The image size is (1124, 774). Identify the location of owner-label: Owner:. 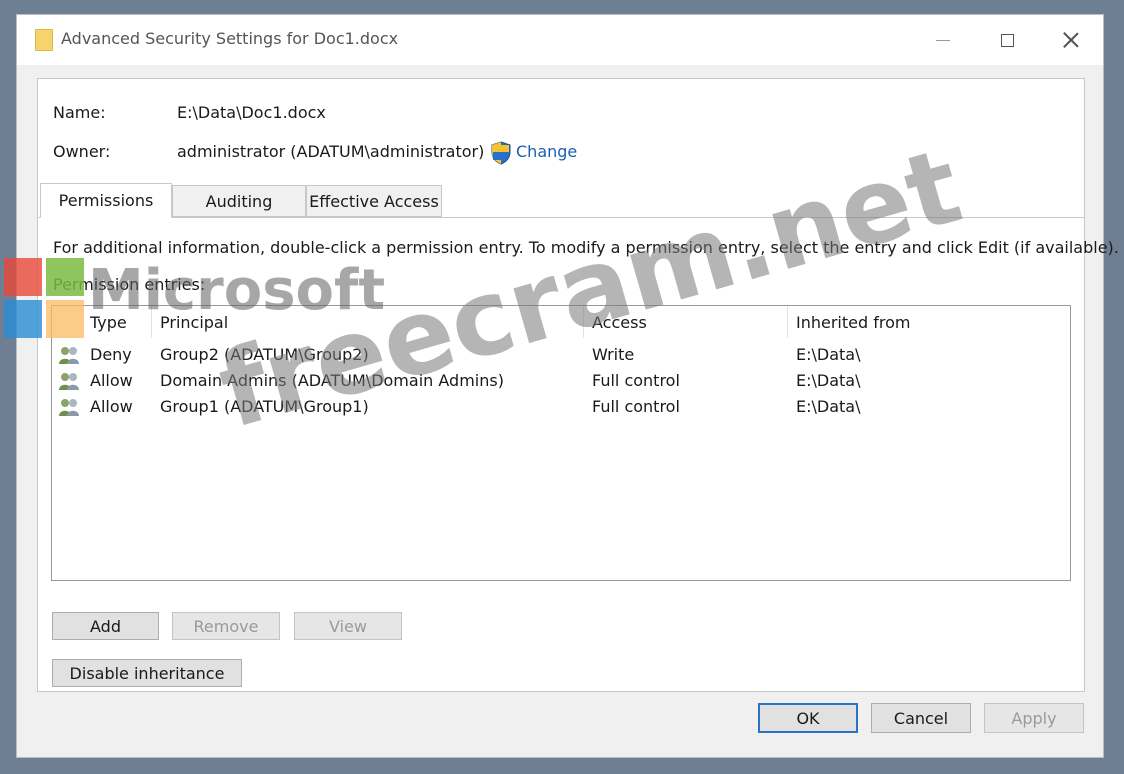
(82, 151).